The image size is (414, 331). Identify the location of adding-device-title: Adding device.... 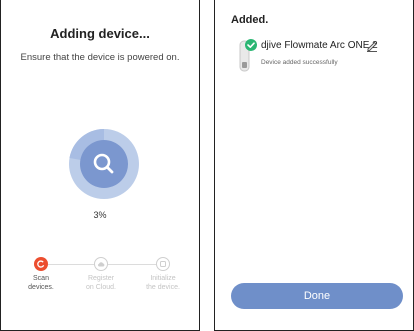
(100, 33).